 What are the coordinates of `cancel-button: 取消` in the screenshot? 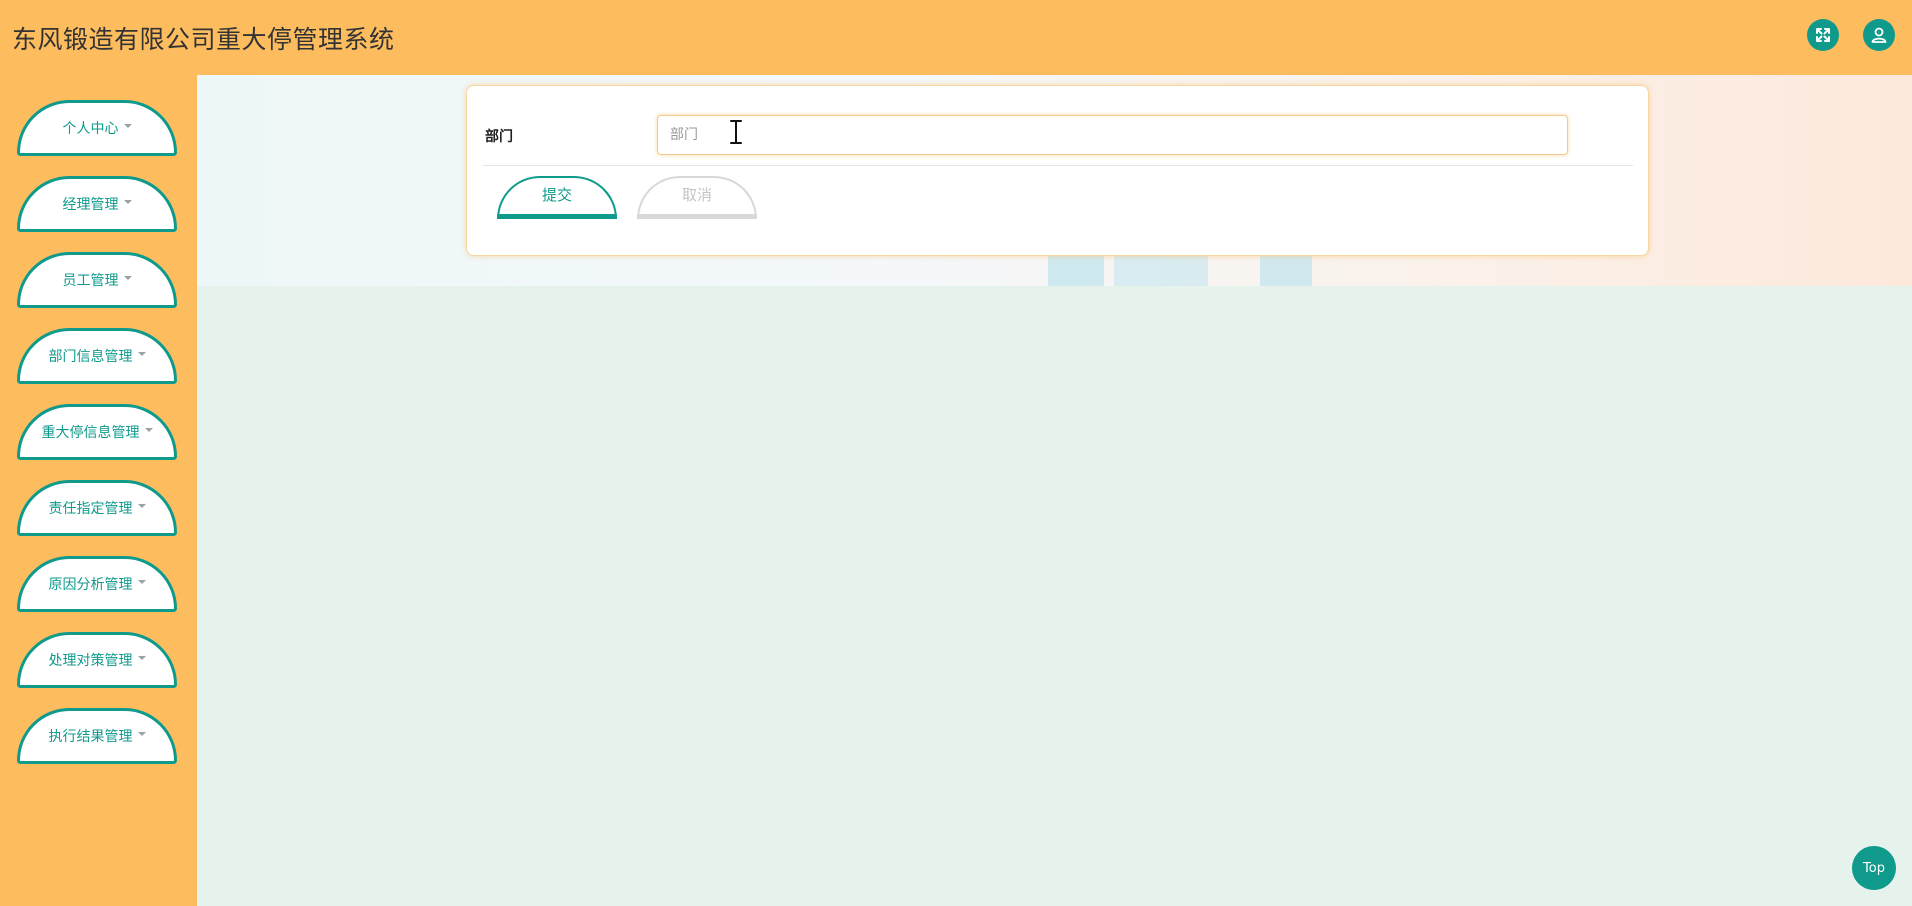 It's located at (697, 197).